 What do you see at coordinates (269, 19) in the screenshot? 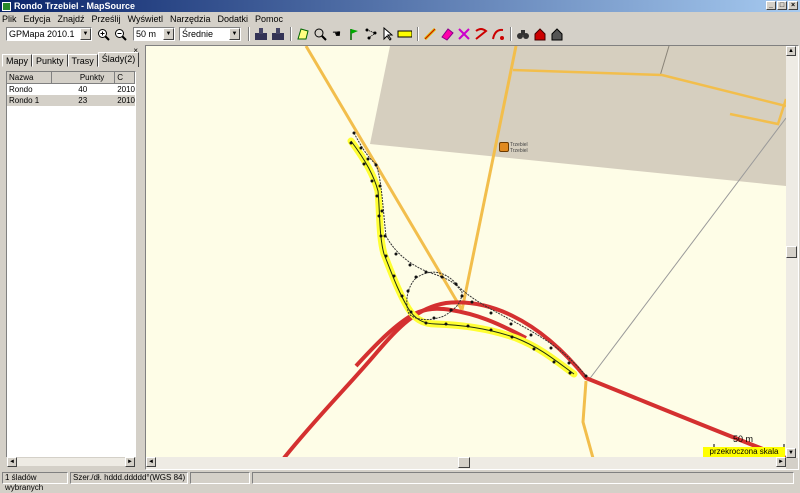
I see `menu-pomoc: Pomoc` at bounding box center [269, 19].